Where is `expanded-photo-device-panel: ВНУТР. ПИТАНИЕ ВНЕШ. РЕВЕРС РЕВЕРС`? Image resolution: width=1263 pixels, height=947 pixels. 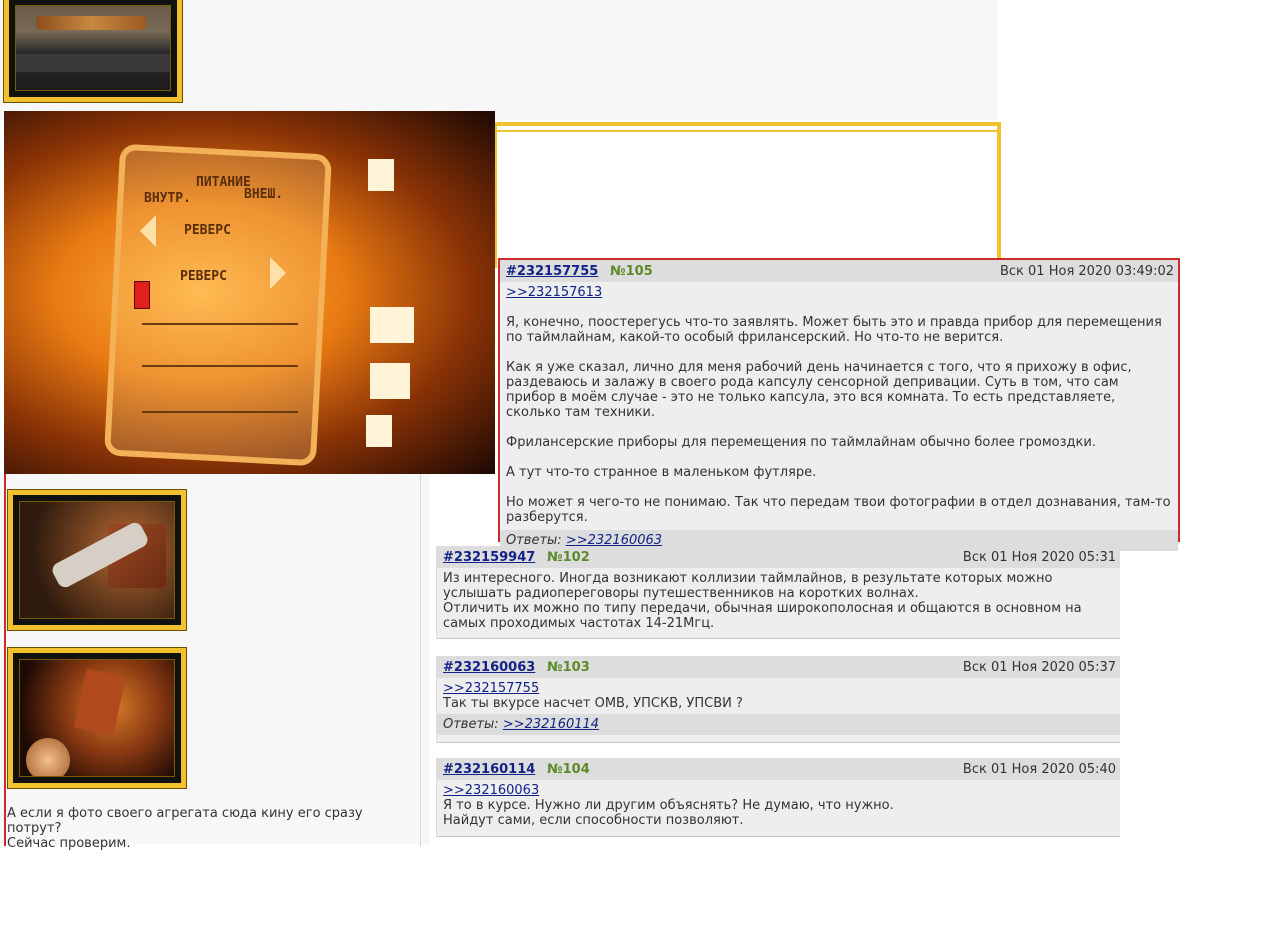 expanded-photo-device-panel: ВНУТР. ПИТАНИЕ ВНЕШ. РЕВЕРС РЕВЕРС is located at coordinates (249, 292).